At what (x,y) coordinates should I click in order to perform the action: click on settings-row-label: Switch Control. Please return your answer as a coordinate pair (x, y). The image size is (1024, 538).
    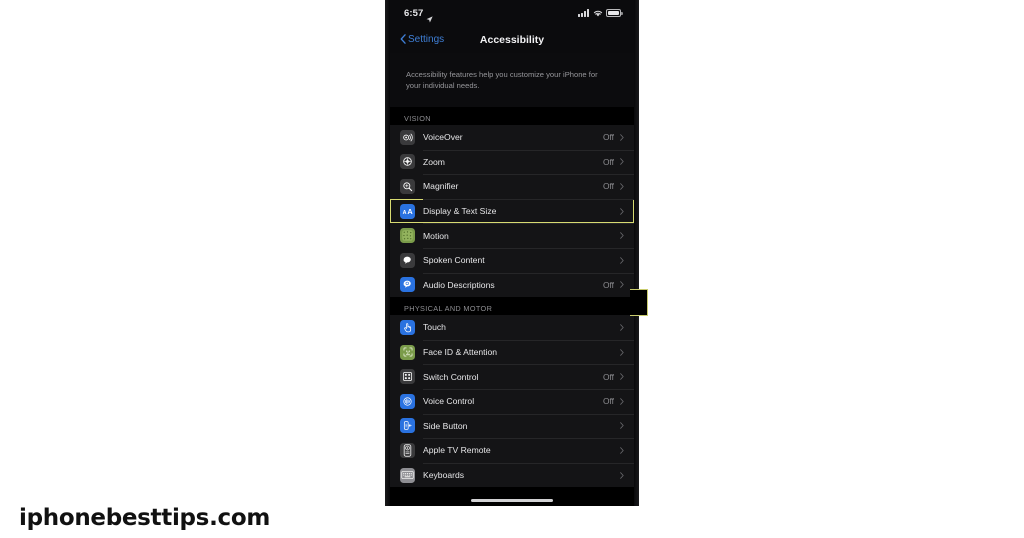
    Looking at the image, I should click on (451, 376).